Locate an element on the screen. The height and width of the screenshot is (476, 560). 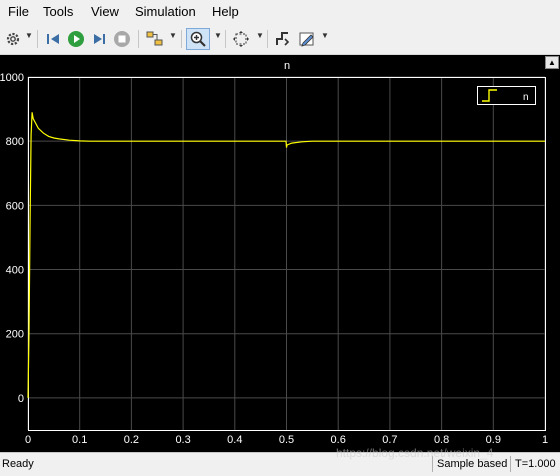
status-time: T=1.000 is located at coordinates (533, 464).